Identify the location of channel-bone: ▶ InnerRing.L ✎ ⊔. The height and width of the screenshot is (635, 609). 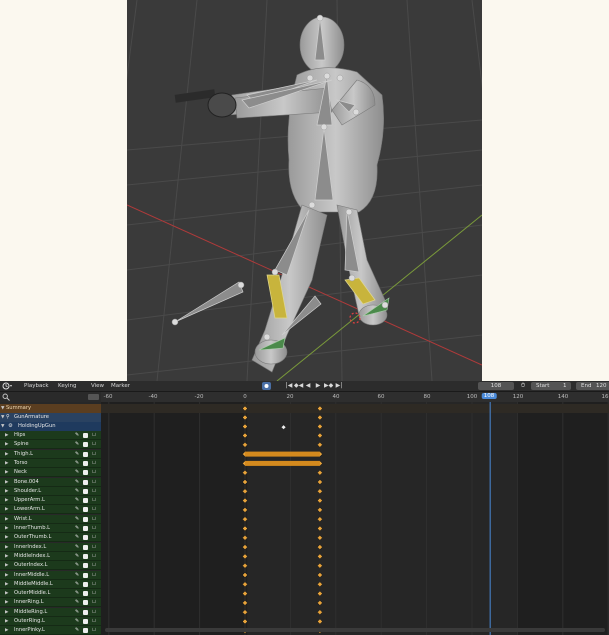
(50, 603).